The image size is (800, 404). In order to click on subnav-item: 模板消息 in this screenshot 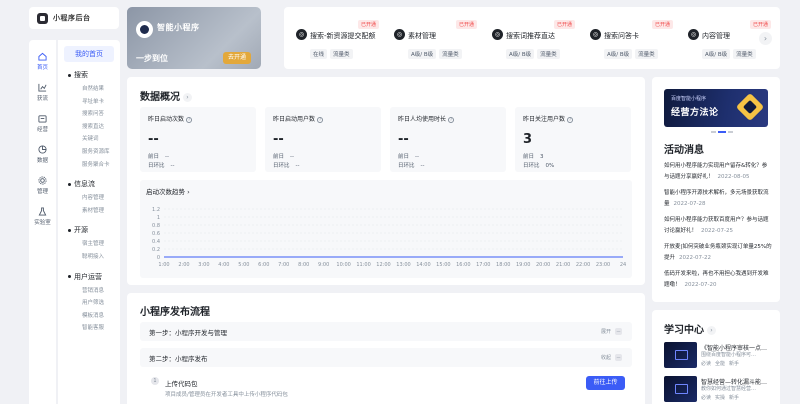, I will do `click(89, 316)`.